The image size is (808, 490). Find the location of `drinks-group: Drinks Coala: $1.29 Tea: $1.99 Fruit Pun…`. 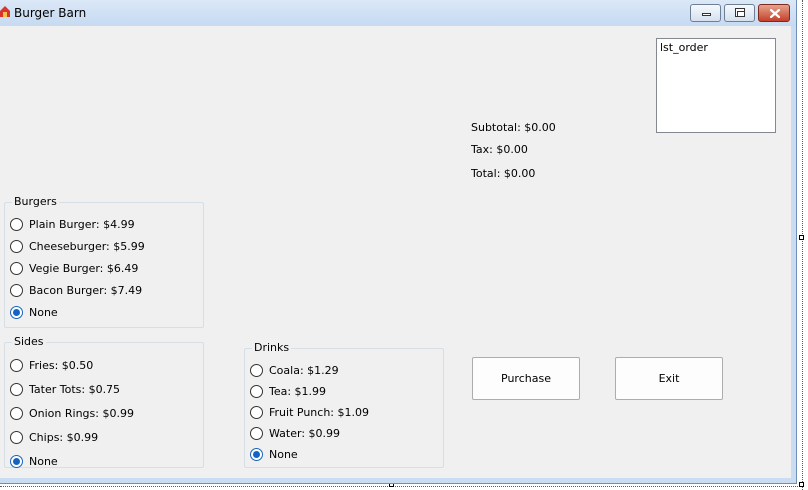

drinks-group: Drinks Coala: $1.29 Tea: $1.99 Fruit Pun… is located at coordinates (344, 404).